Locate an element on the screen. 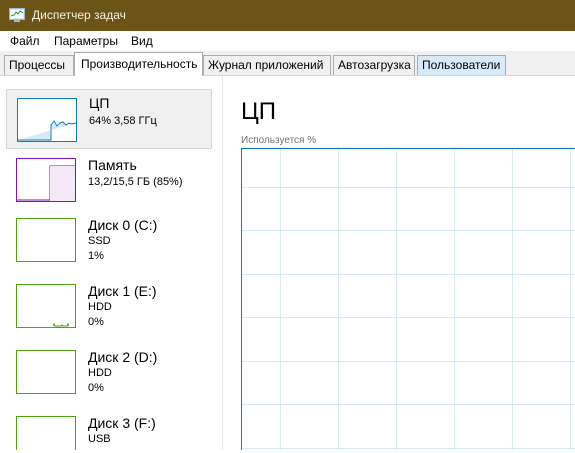 The height and width of the screenshot is (453, 575). disk-1-label: Диск 1 (E:) is located at coordinates (122, 291).